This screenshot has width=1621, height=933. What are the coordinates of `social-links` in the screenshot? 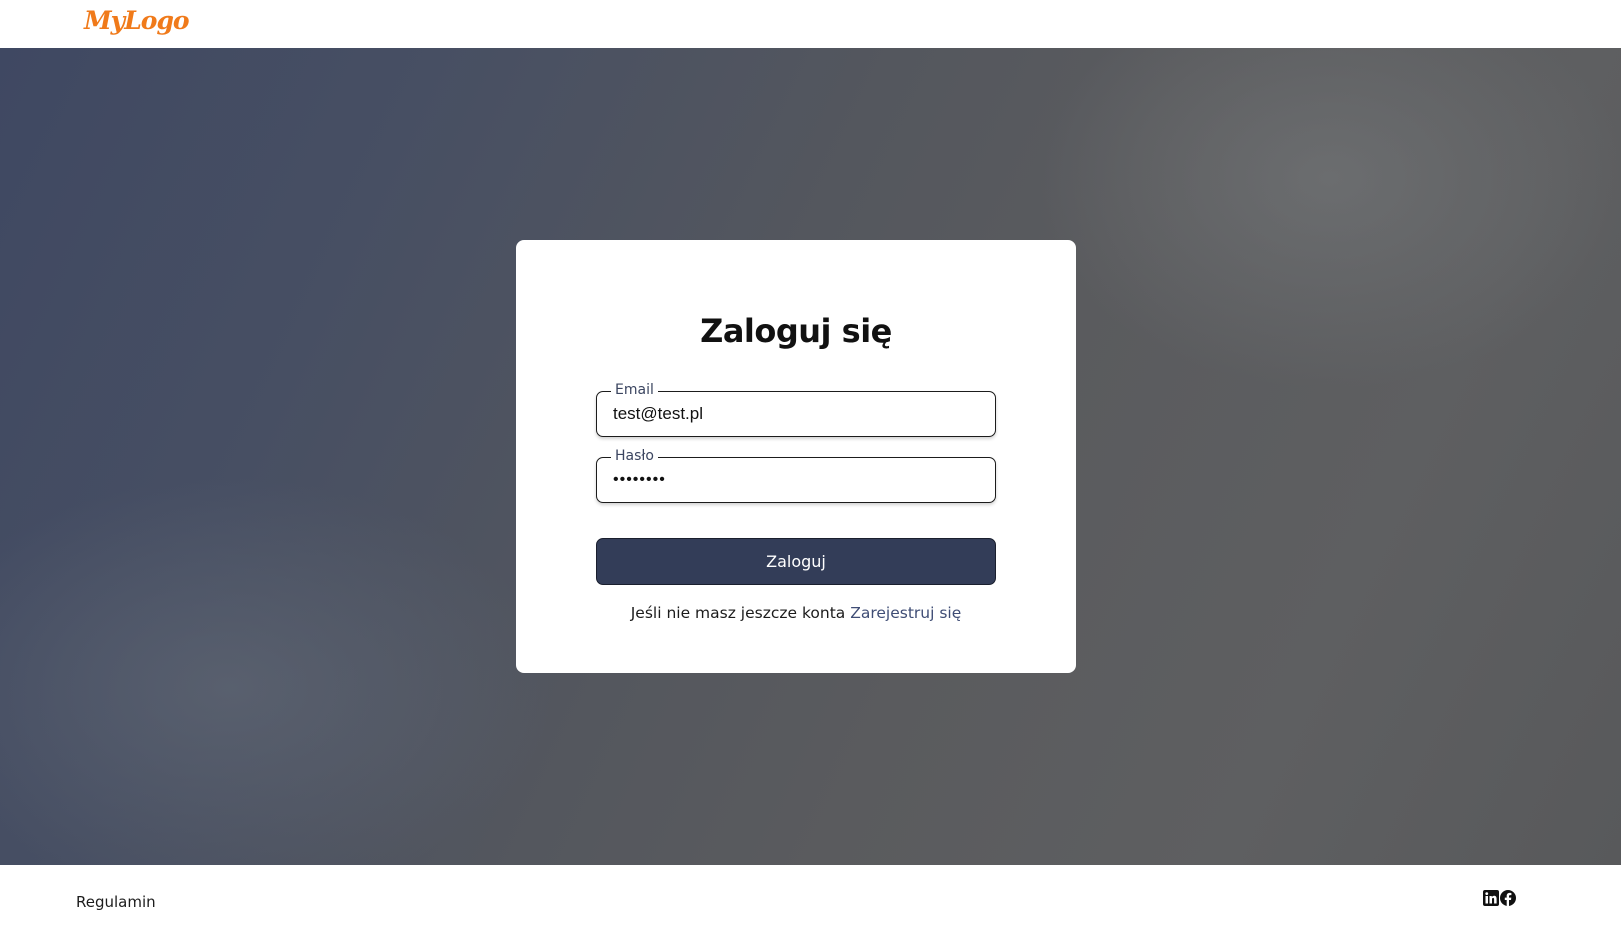 It's located at (1499, 898).